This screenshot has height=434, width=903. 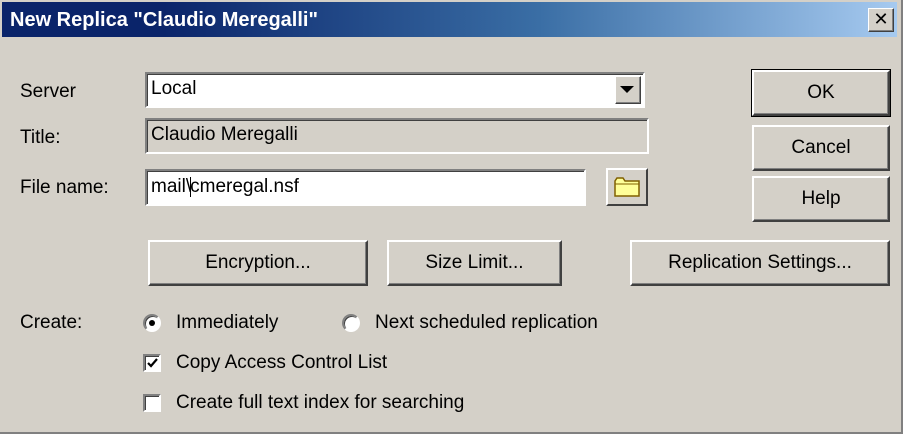 I want to click on title-bar: New Replica "Claudio Meregalli" ✕, so click(x=449, y=19).